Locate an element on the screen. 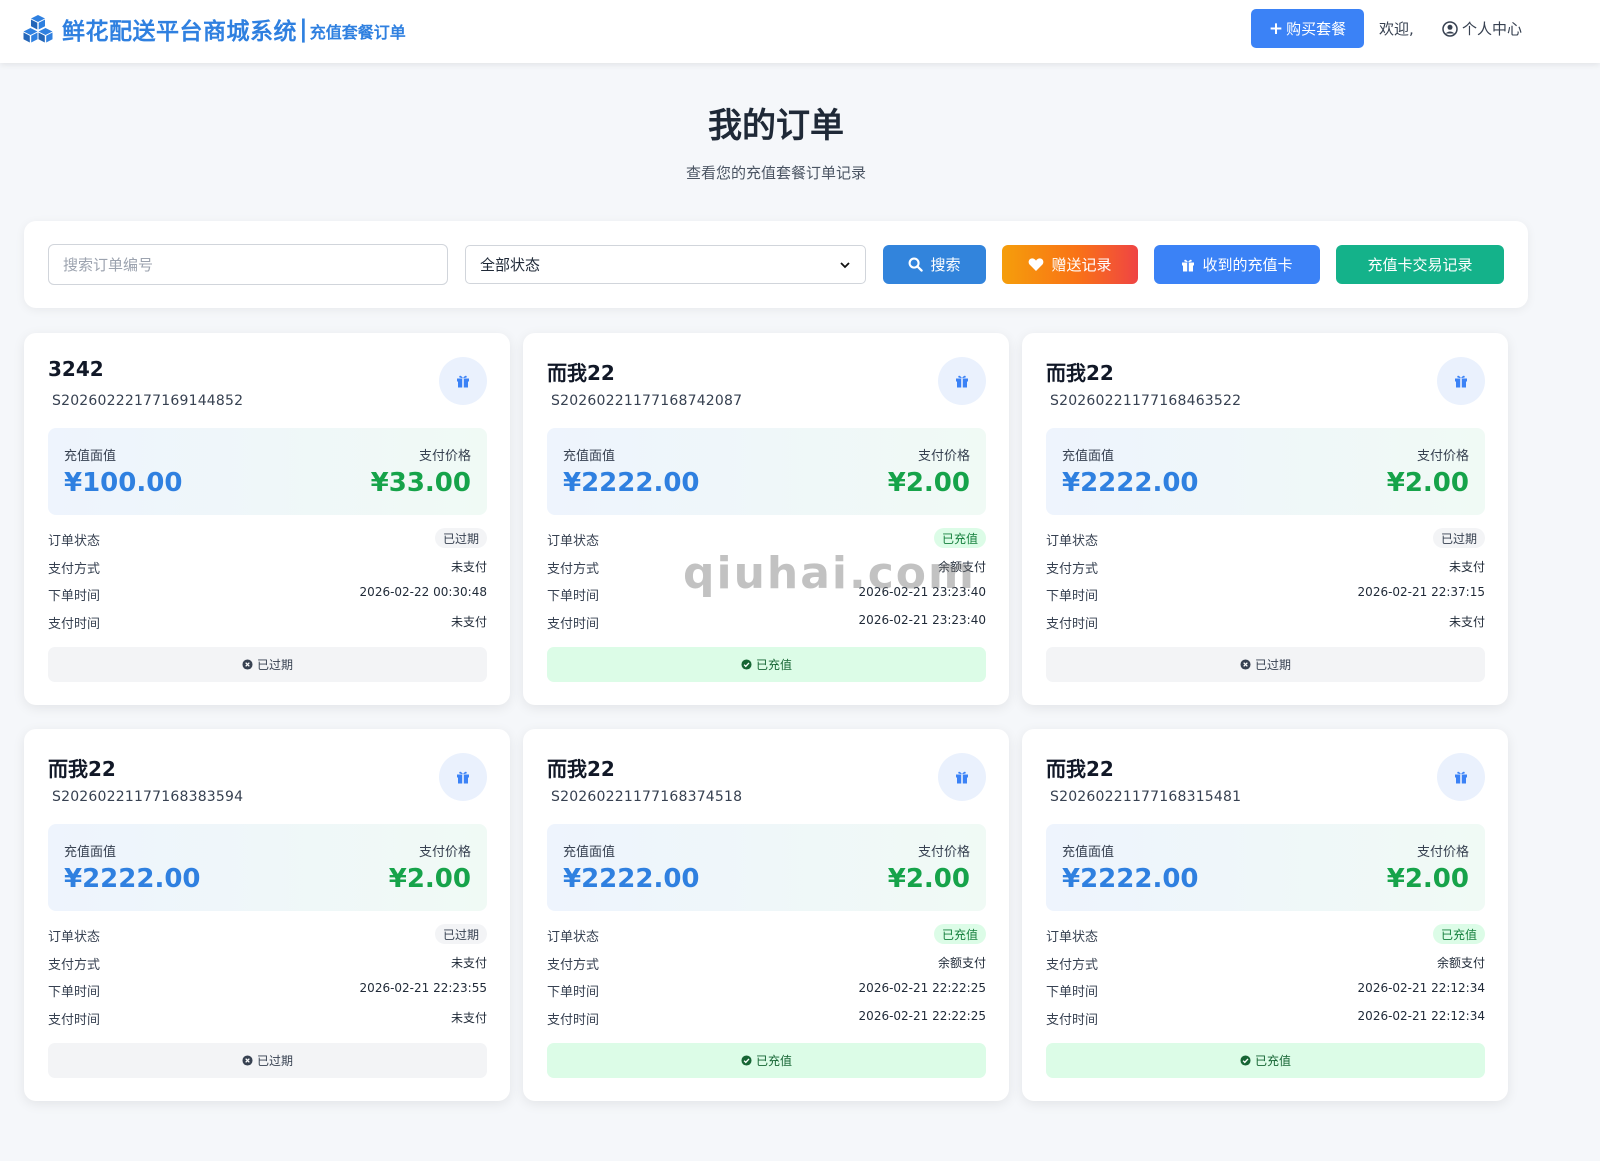 Image resolution: width=1600 pixels, height=1161 pixels. pay-time-row: 支付时间 2026-02-21 22:12:34 is located at coordinates (1265, 1019).